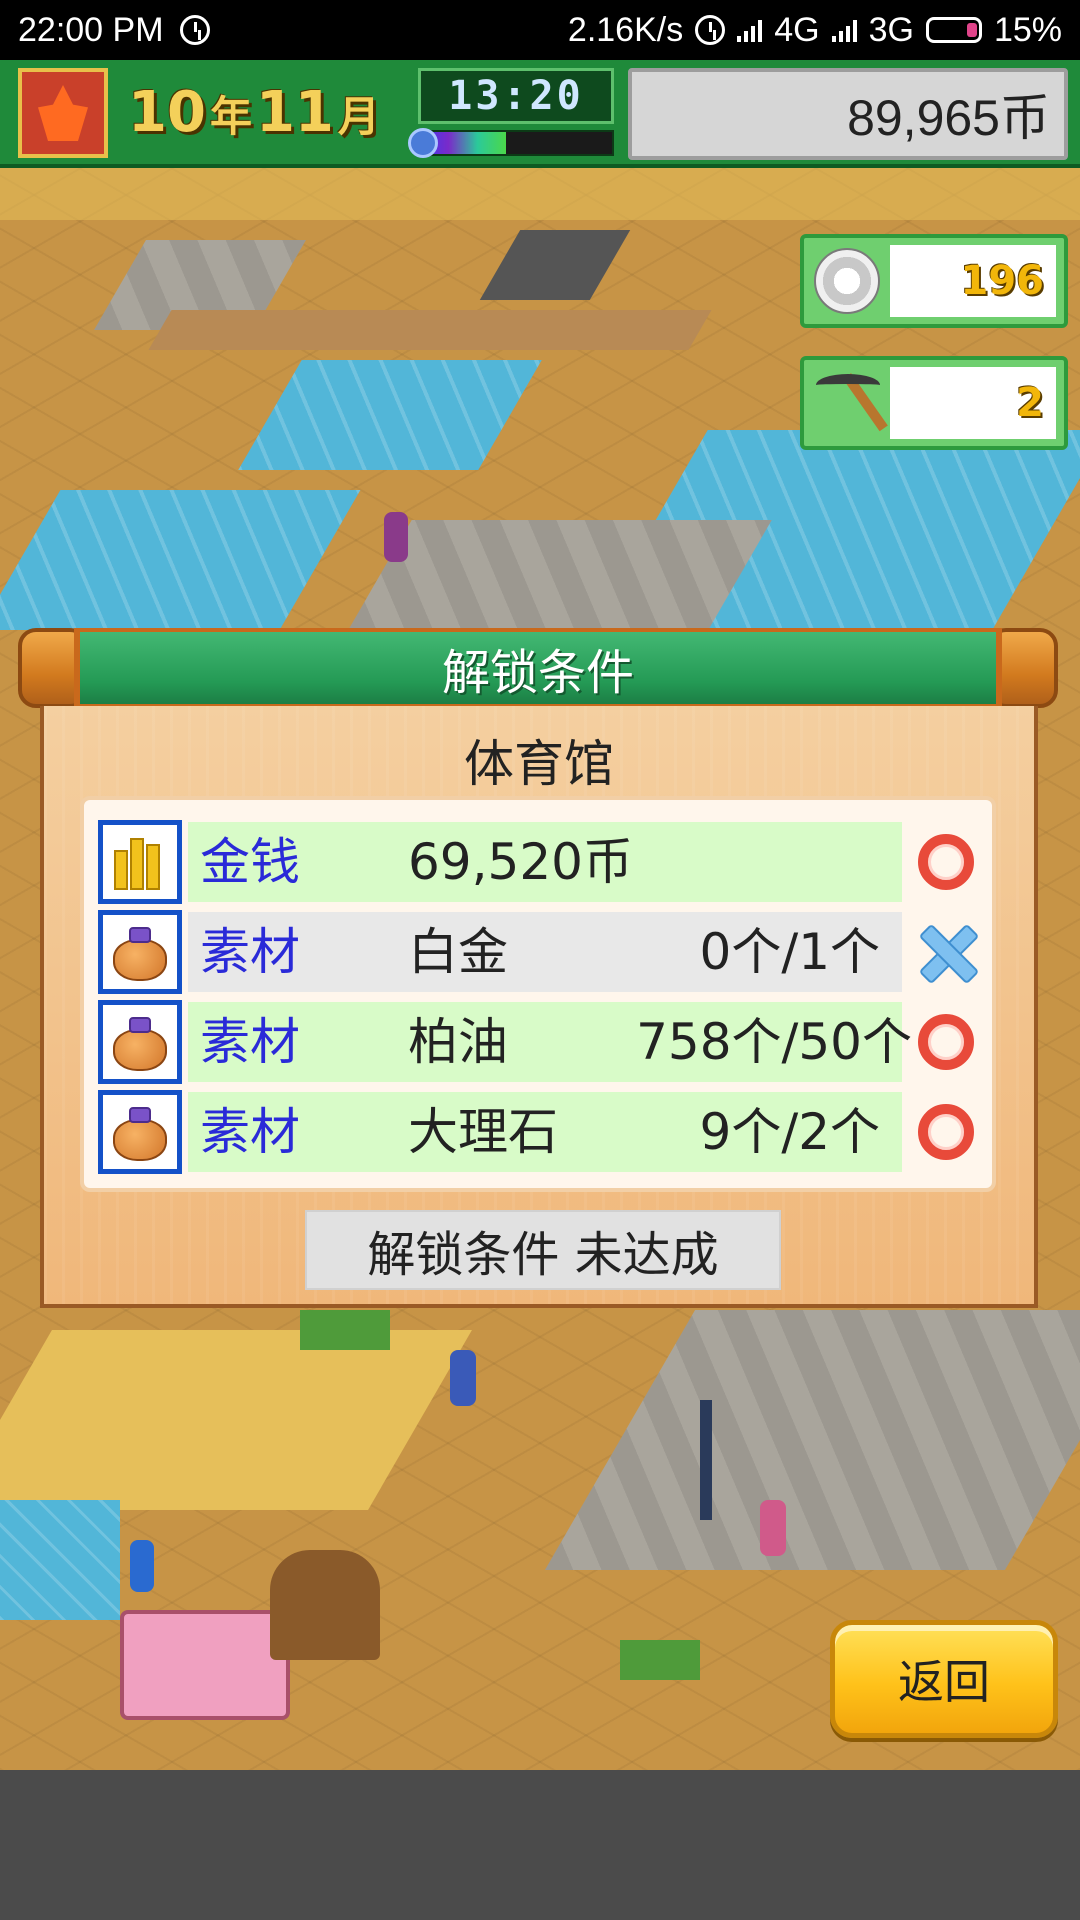 The image size is (1080, 1920). I want to click on top-hud: 10 年 11 月 13:20 89,965币, so click(540, 114).